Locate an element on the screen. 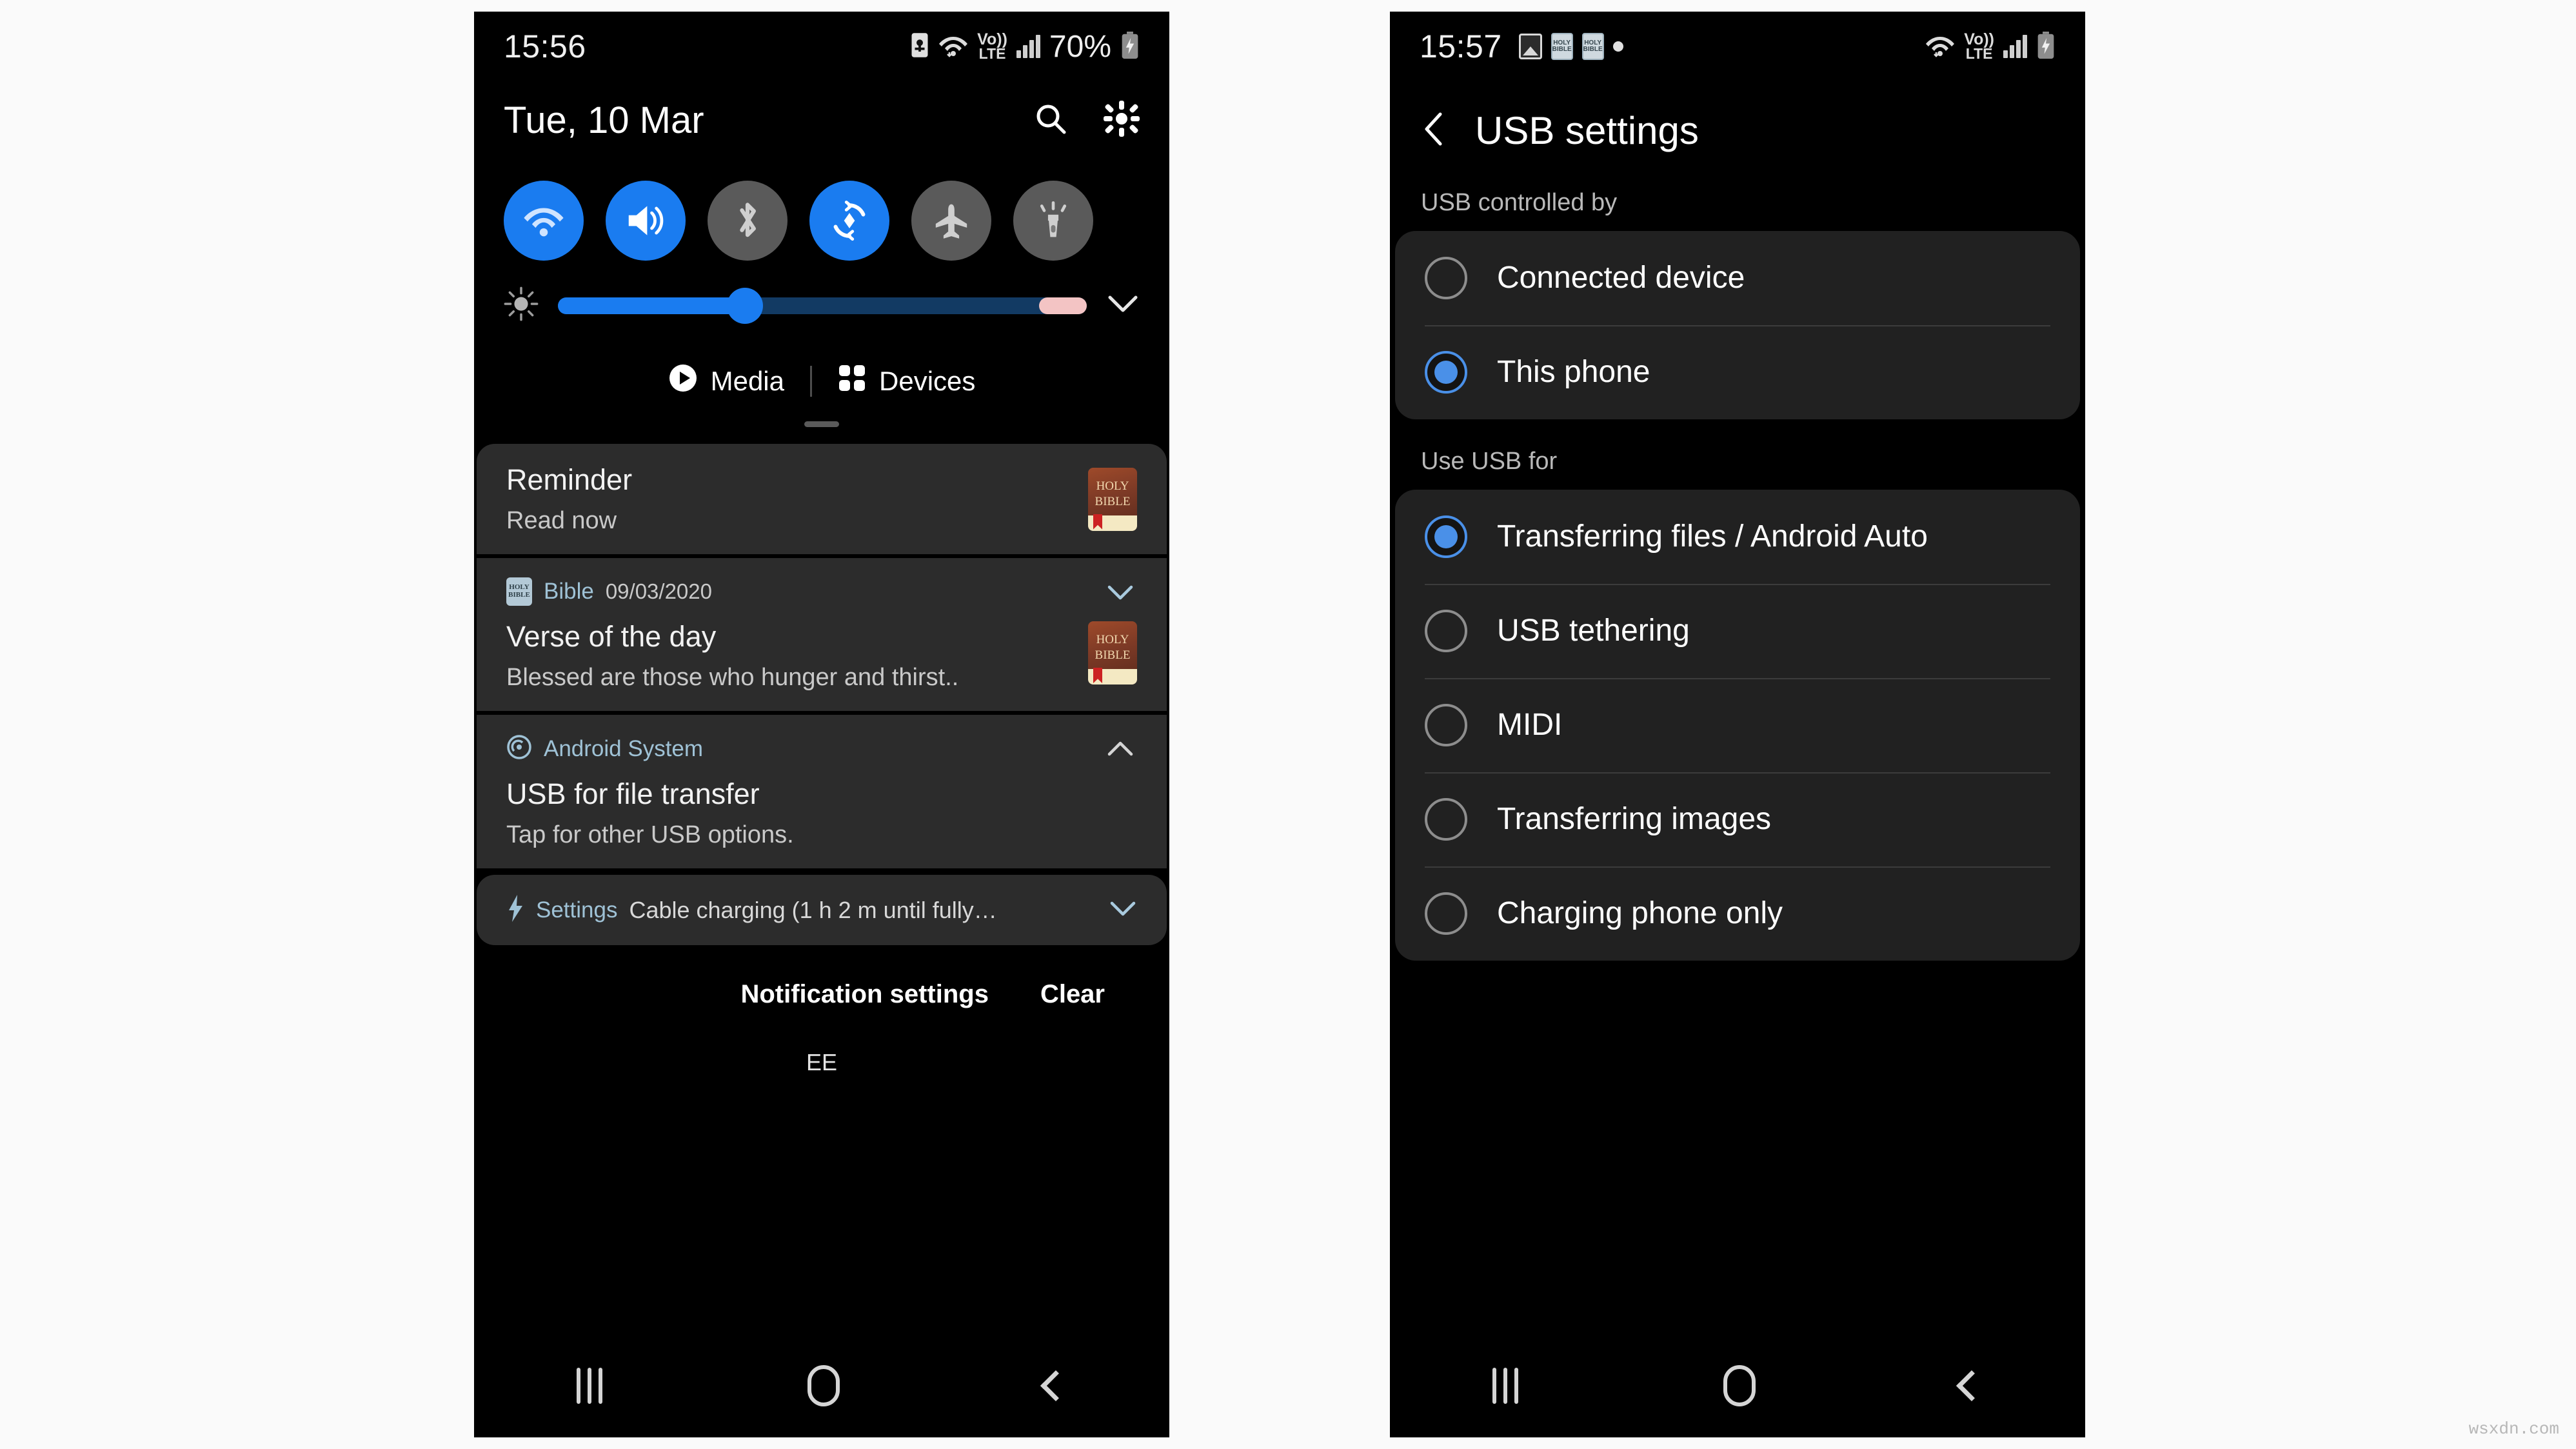  bible-thumbnail-icon: HOLY BIBLE is located at coordinates (1112, 653).